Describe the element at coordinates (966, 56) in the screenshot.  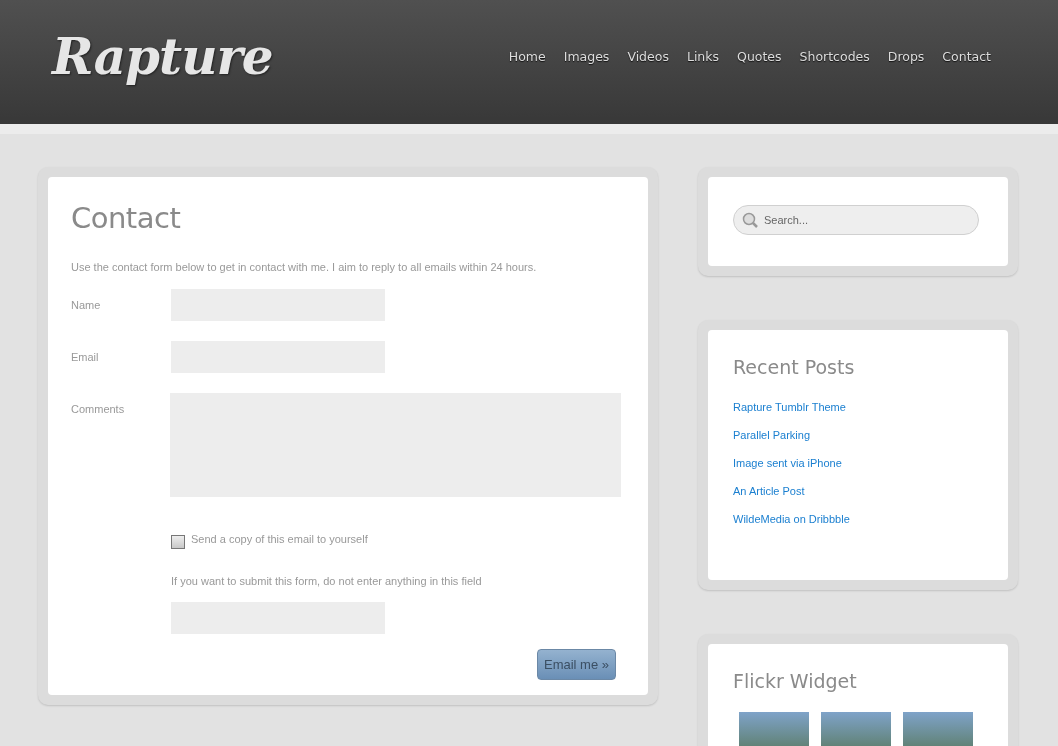
I see `nav-link: Contact` at that location.